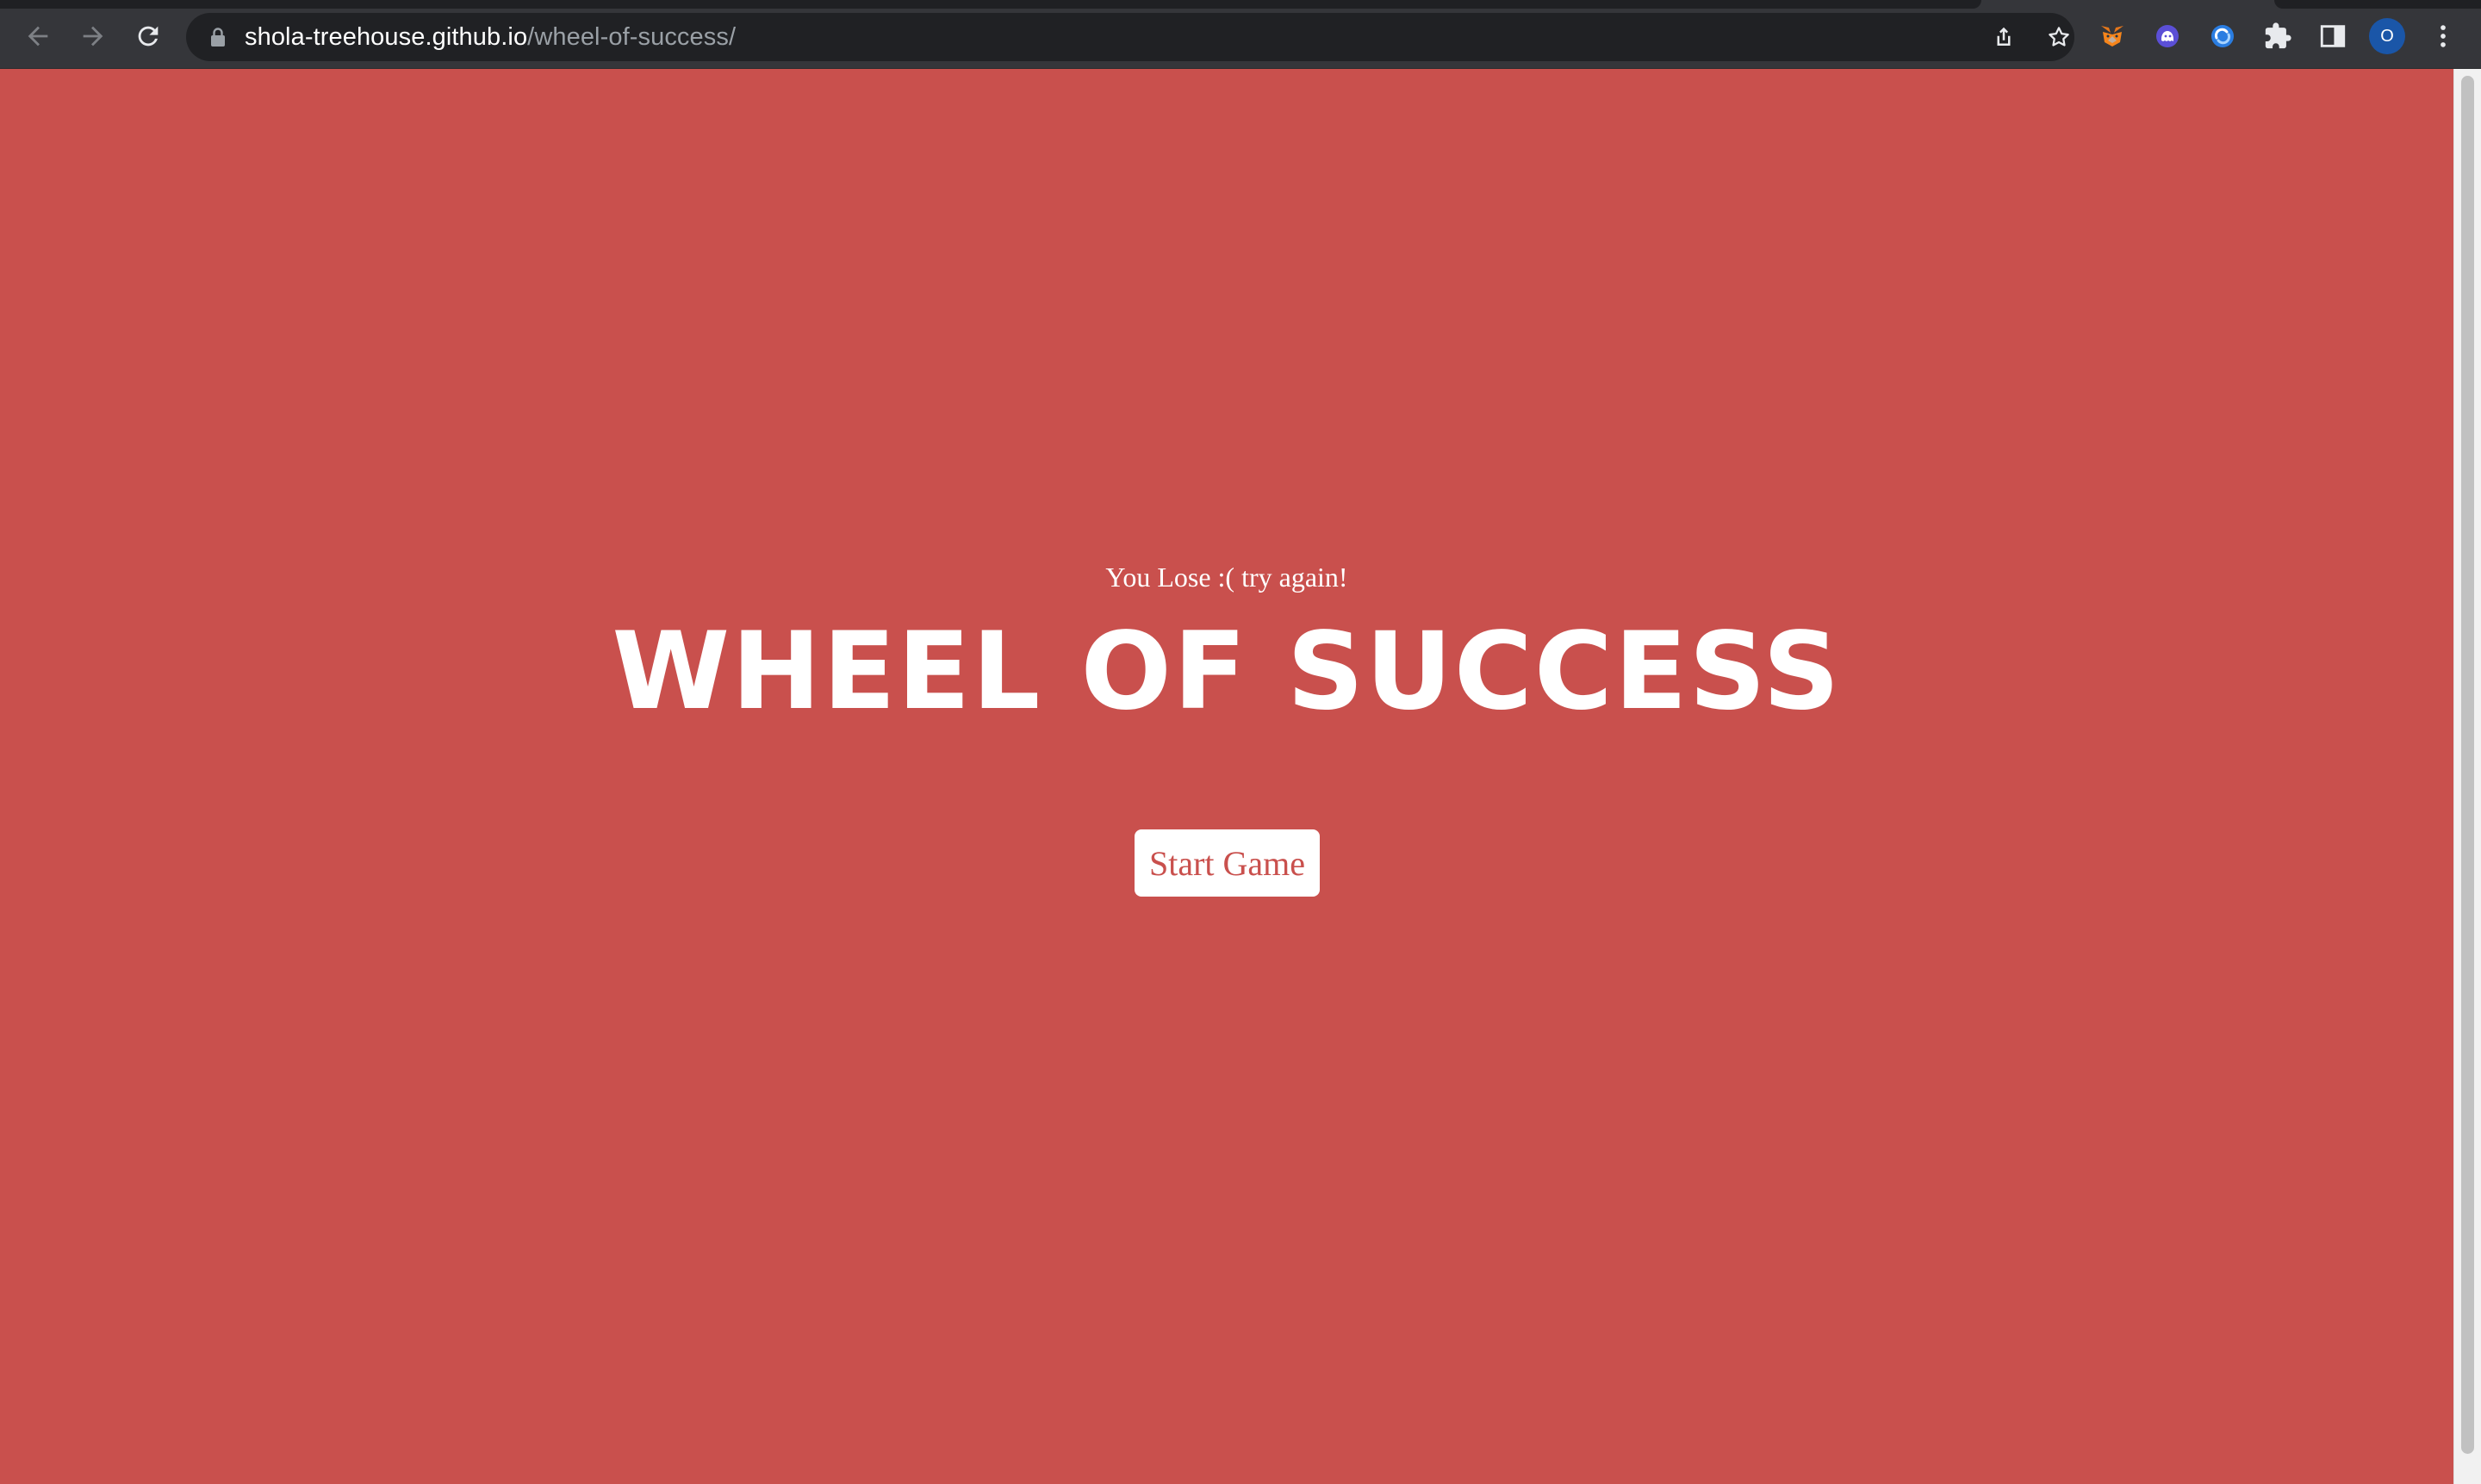 This screenshot has height=1484, width=2481. I want to click on kebab-menu-icon, so click(2444, 36).